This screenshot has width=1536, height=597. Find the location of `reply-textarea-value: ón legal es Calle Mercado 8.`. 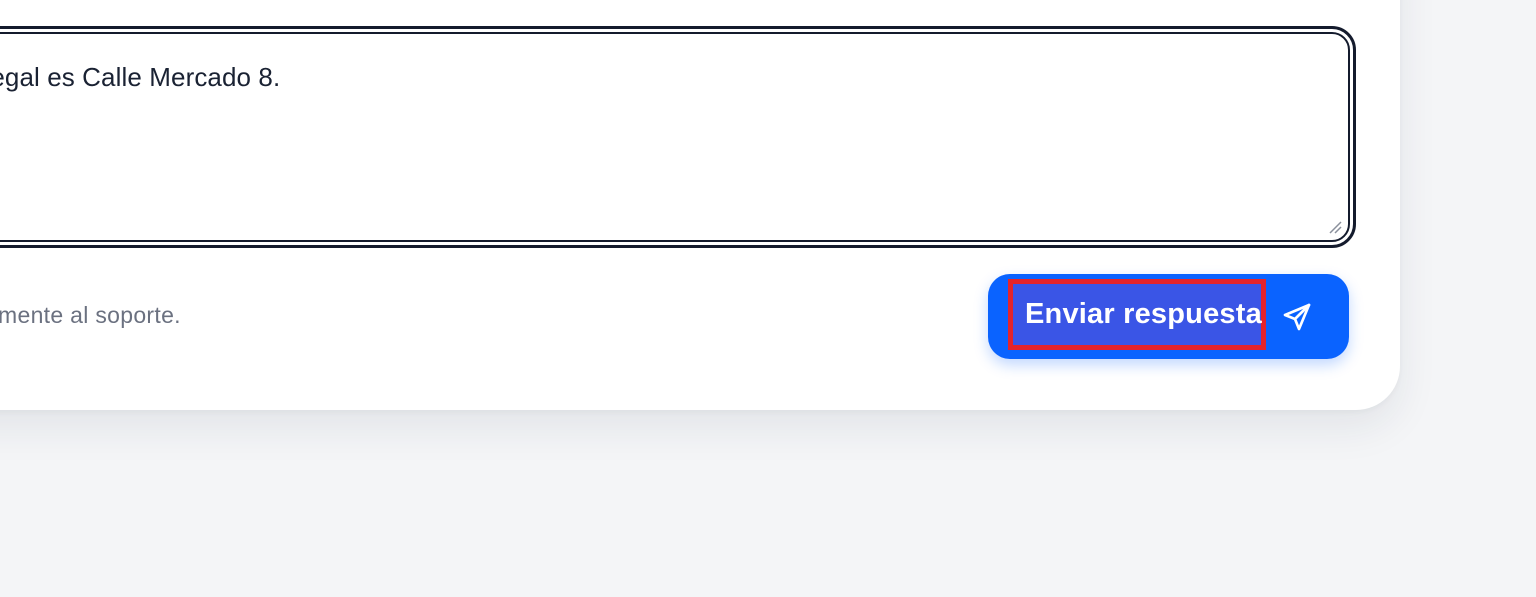

reply-textarea-value: ón legal es Calle Mercado 8. is located at coordinates (140, 77).